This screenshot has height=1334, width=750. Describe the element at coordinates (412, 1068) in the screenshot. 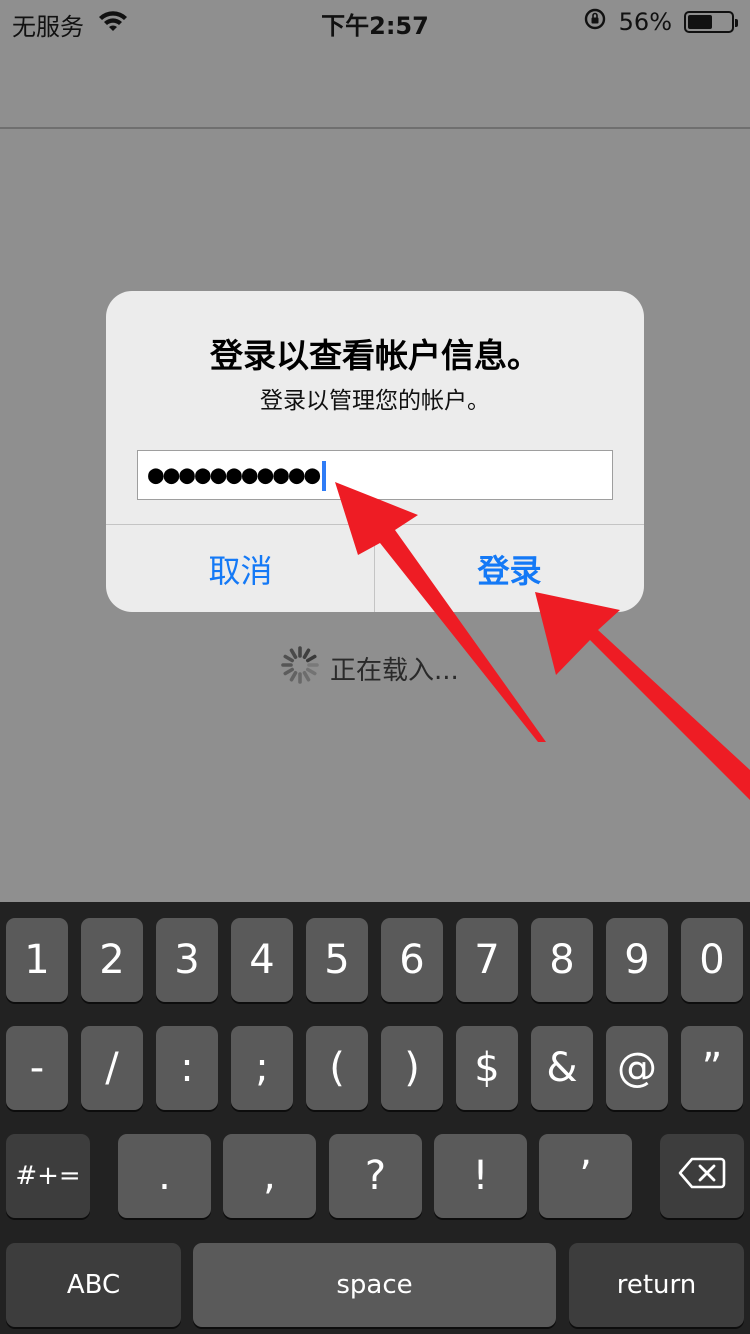

I see `key-close-paren: )` at that location.